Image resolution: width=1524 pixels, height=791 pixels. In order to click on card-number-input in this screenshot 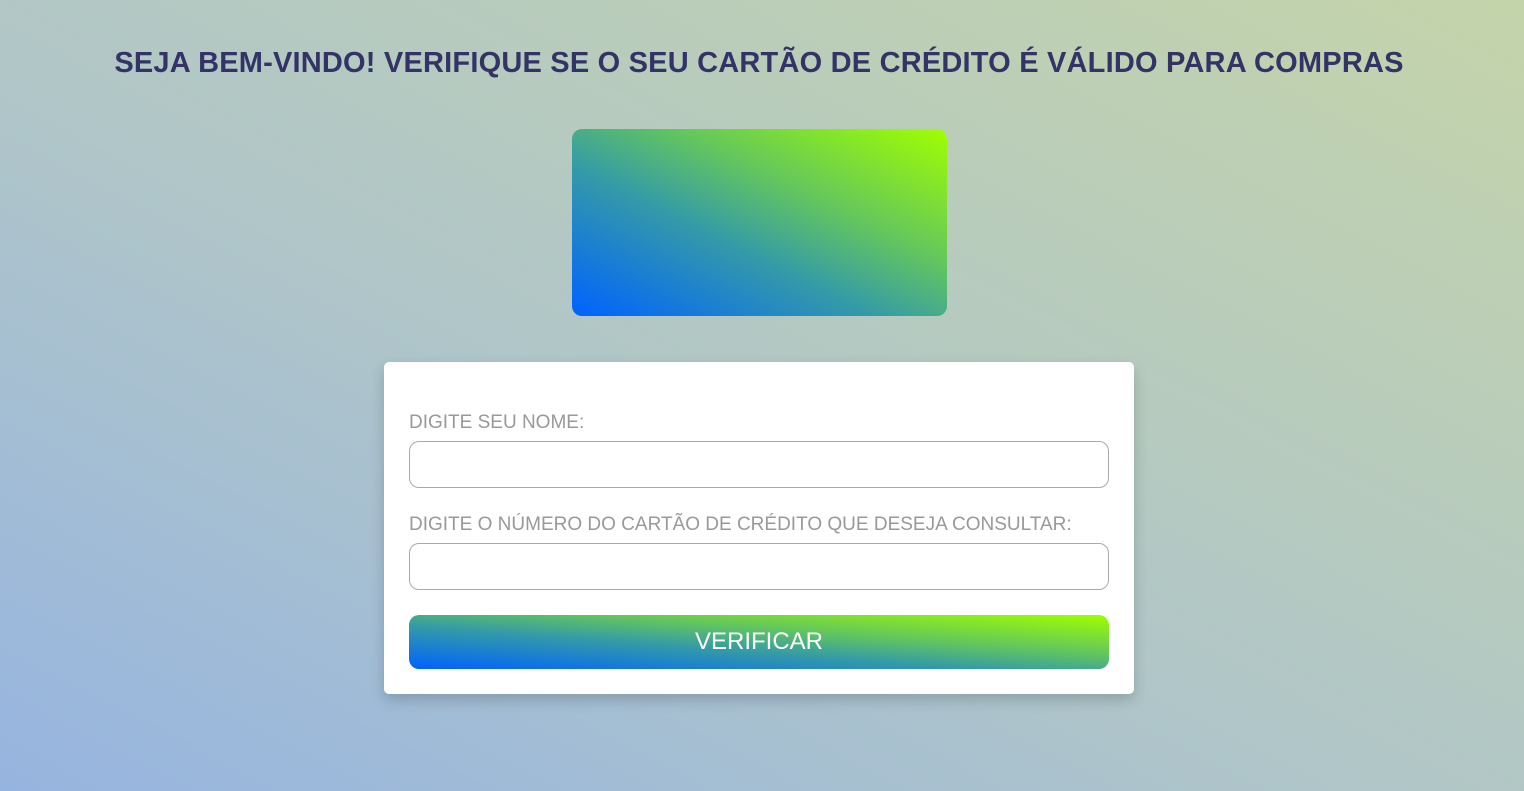, I will do `click(759, 566)`.